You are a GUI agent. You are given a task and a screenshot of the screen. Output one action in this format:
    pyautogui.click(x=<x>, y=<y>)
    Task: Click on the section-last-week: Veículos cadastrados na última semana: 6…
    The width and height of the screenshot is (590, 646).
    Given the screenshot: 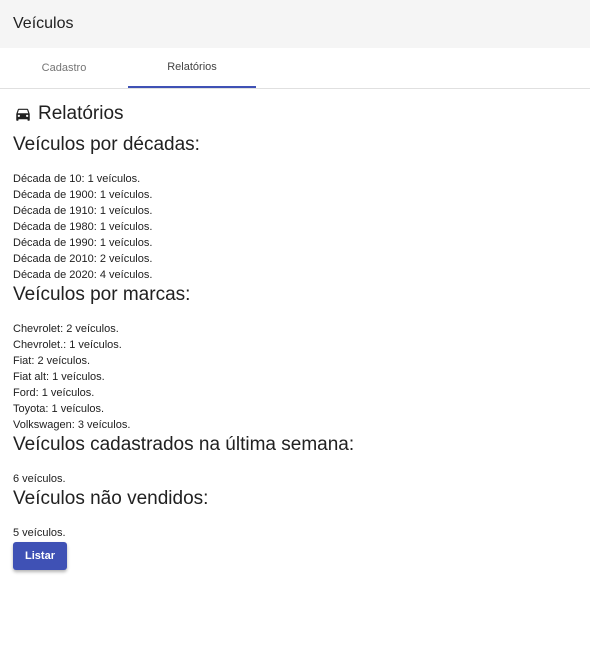 What is the action you would take?
    pyautogui.click(x=295, y=460)
    